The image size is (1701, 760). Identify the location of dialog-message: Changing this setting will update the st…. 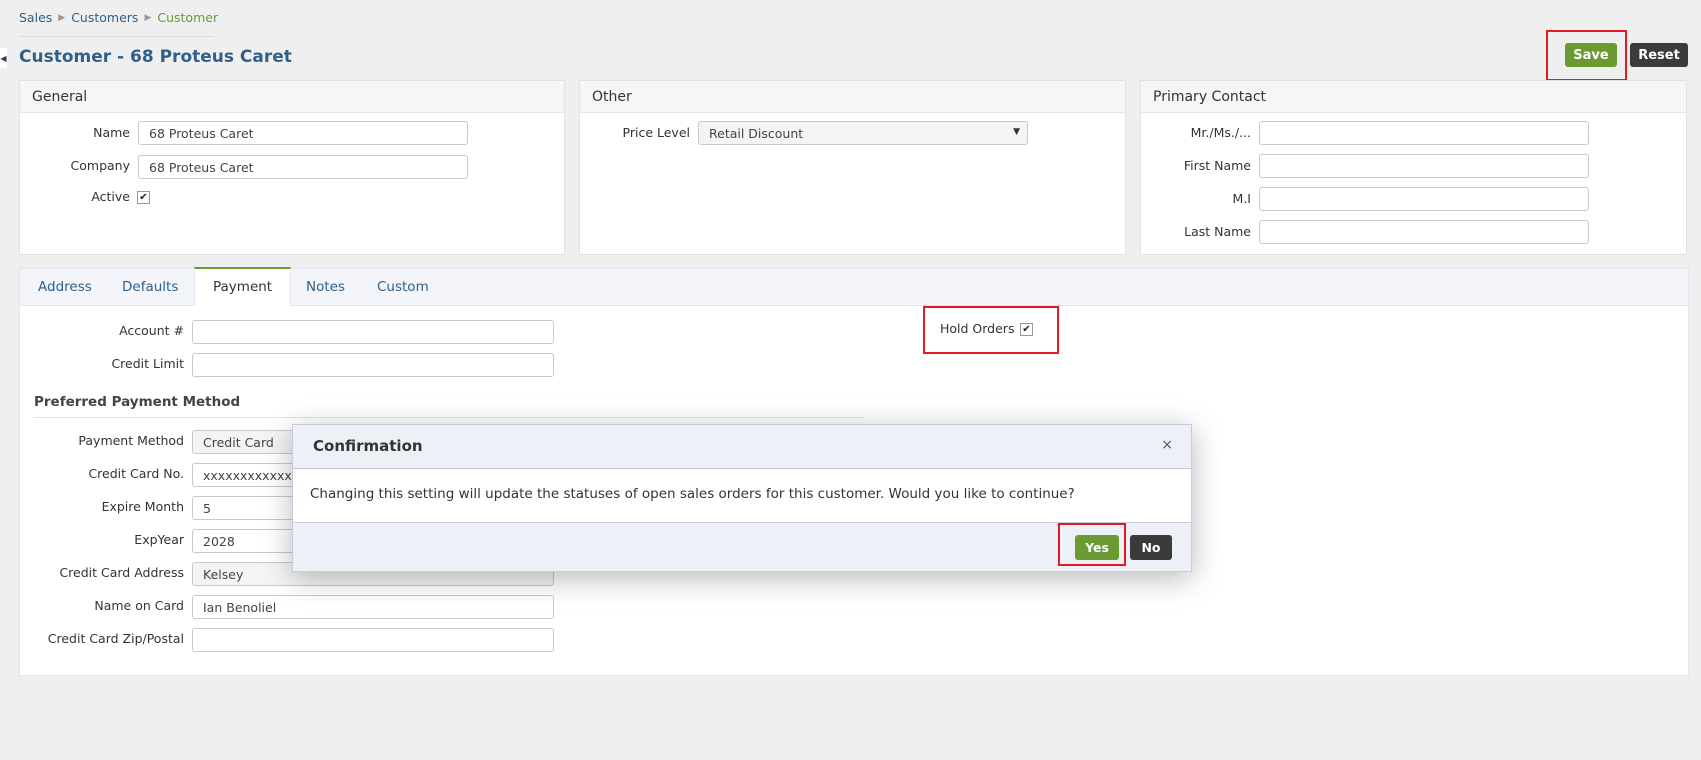
(742, 495).